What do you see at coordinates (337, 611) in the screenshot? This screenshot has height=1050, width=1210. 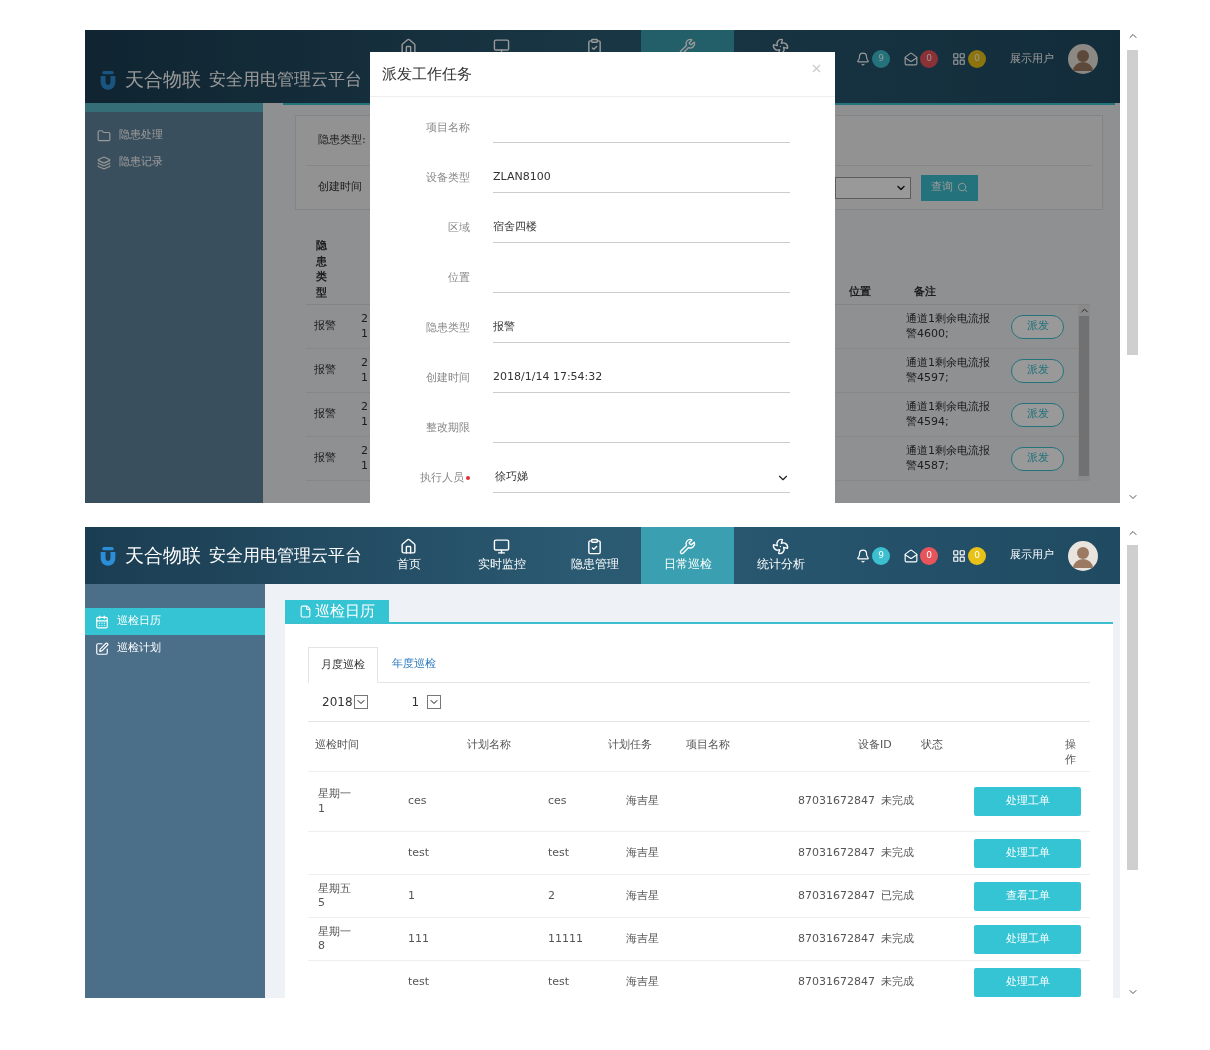 I see `section-title: 巡检日历` at bounding box center [337, 611].